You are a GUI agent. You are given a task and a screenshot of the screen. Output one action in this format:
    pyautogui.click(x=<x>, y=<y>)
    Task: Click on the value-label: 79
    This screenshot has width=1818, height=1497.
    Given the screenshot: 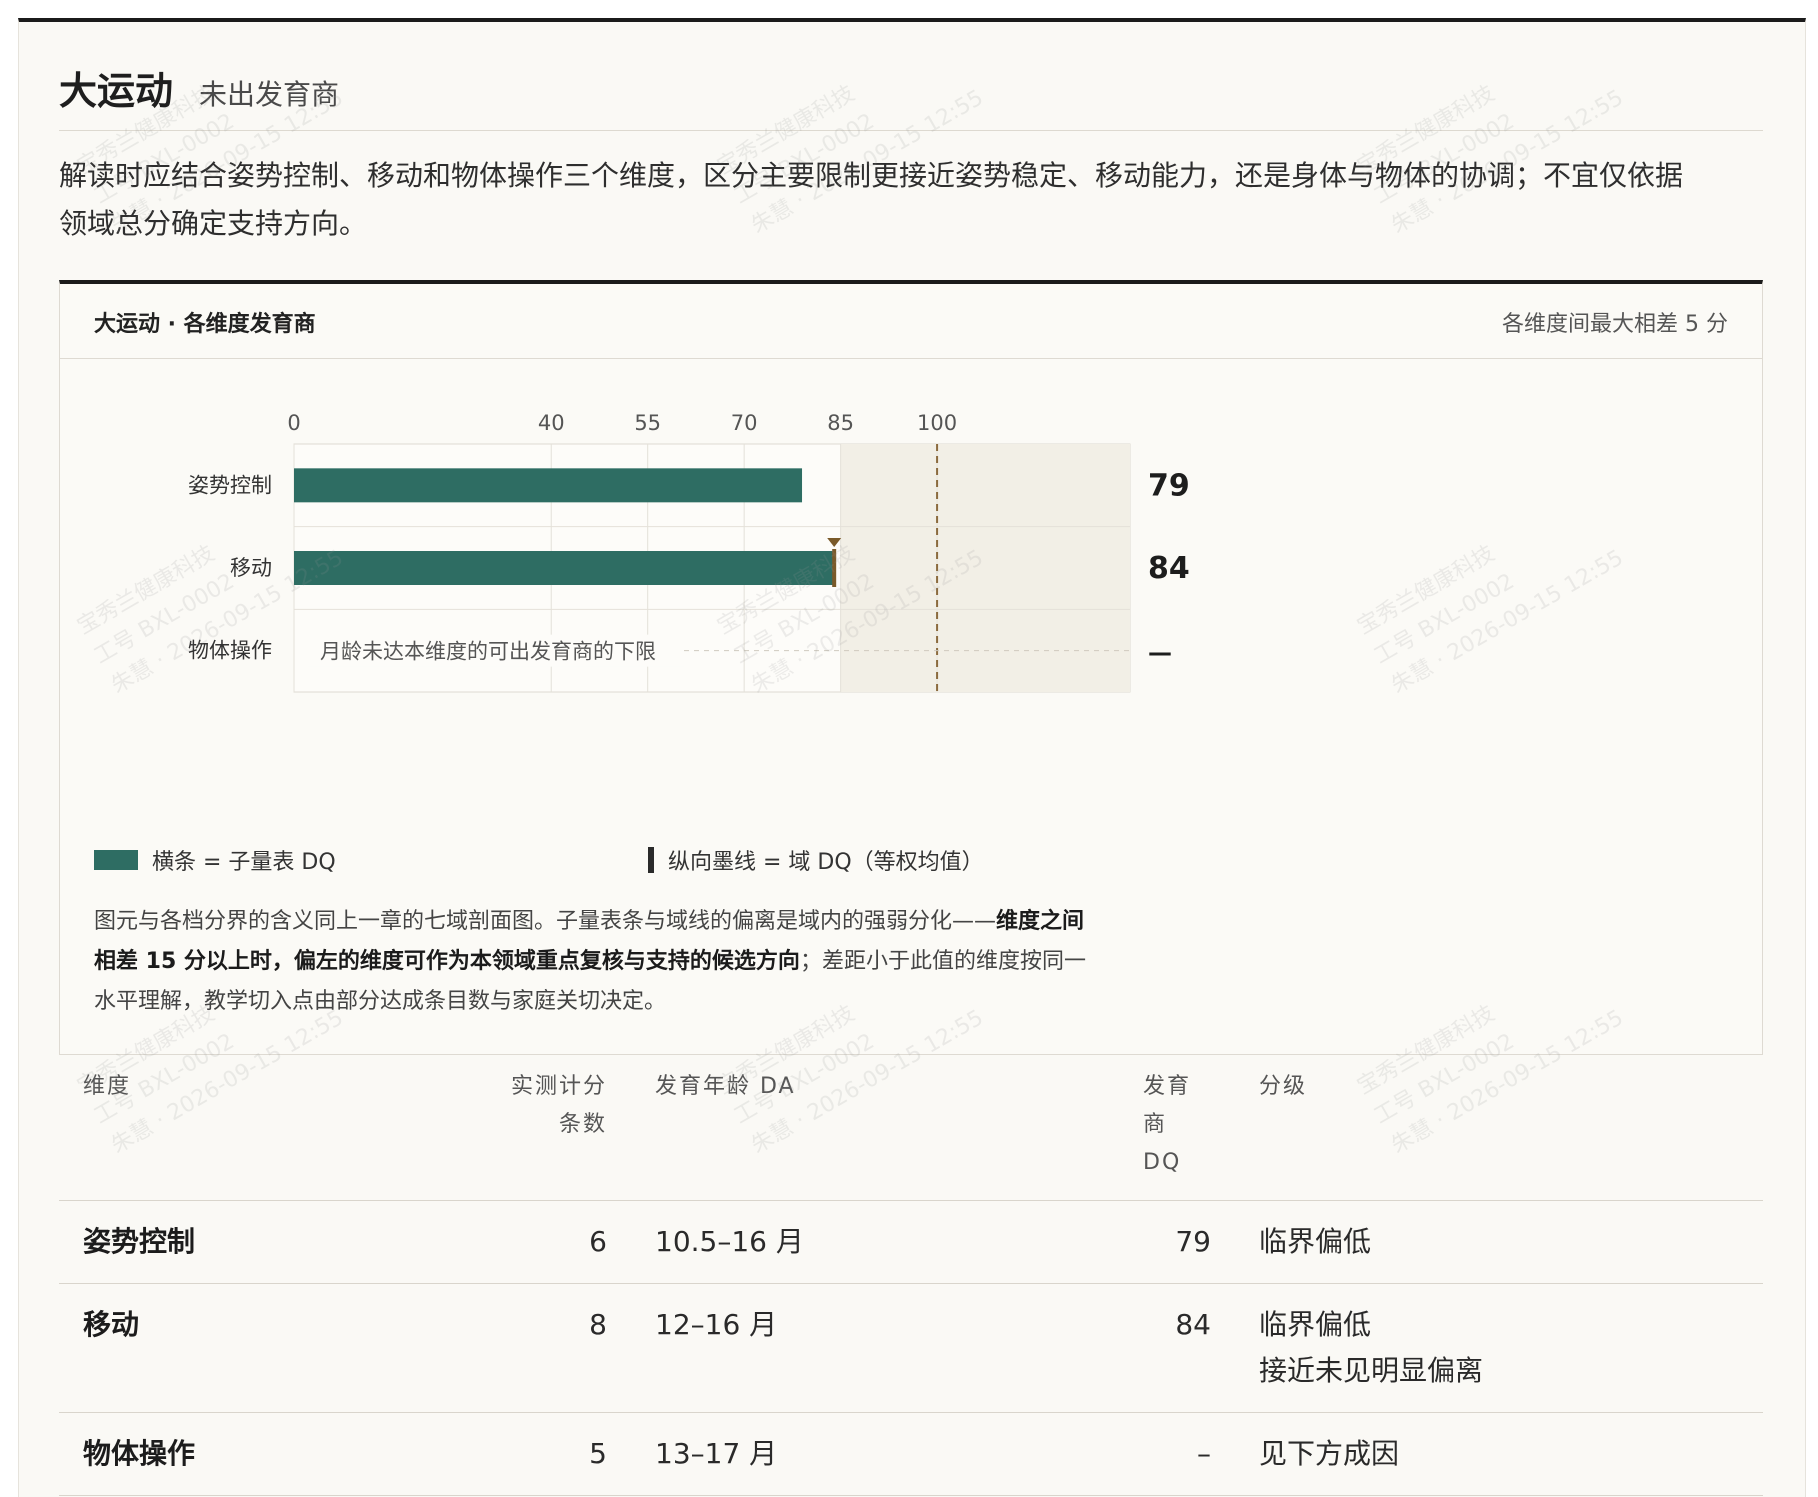 What is the action you would take?
    pyautogui.click(x=1169, y=485)
    